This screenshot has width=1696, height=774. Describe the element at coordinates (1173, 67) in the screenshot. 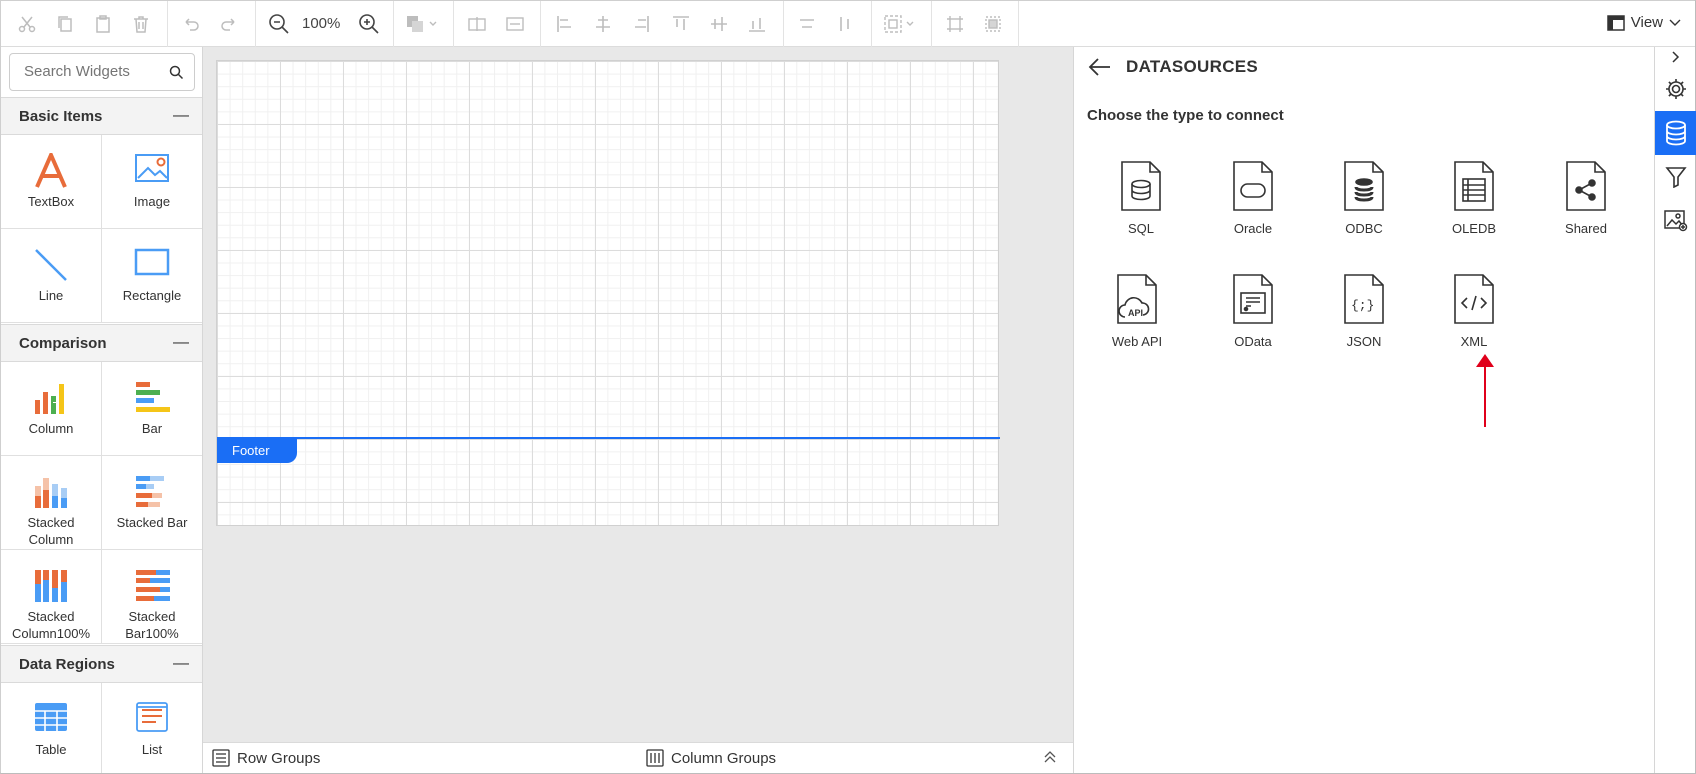

I see `datasources-header: DATASOURCES` at that location.